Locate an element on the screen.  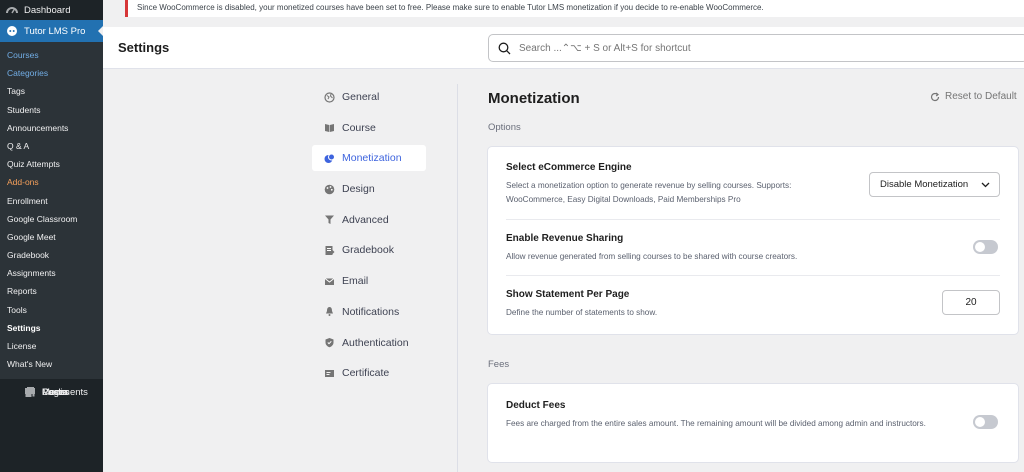
submenu-item-google-meet: Google Meet is located at coordinates (51, 237).